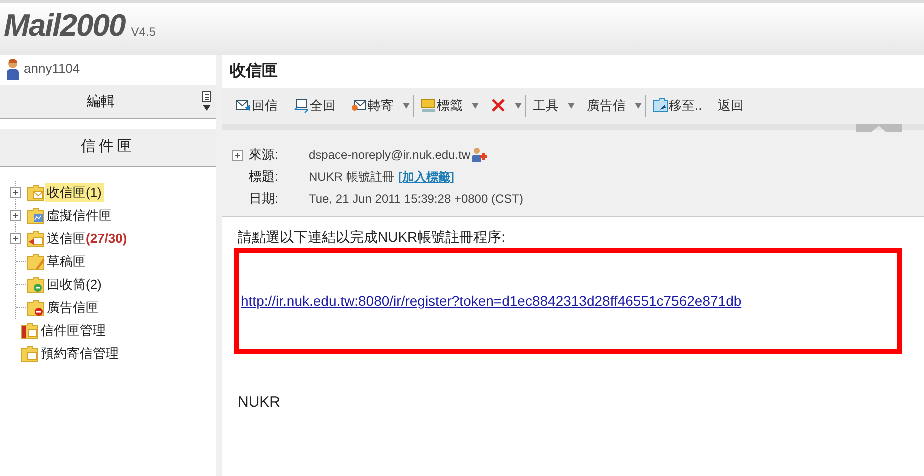  What do you see at coordinates (80, 354) in the screenshot?
I see `folder-label: 預約寄信管理` at bounding box center [80, 354].